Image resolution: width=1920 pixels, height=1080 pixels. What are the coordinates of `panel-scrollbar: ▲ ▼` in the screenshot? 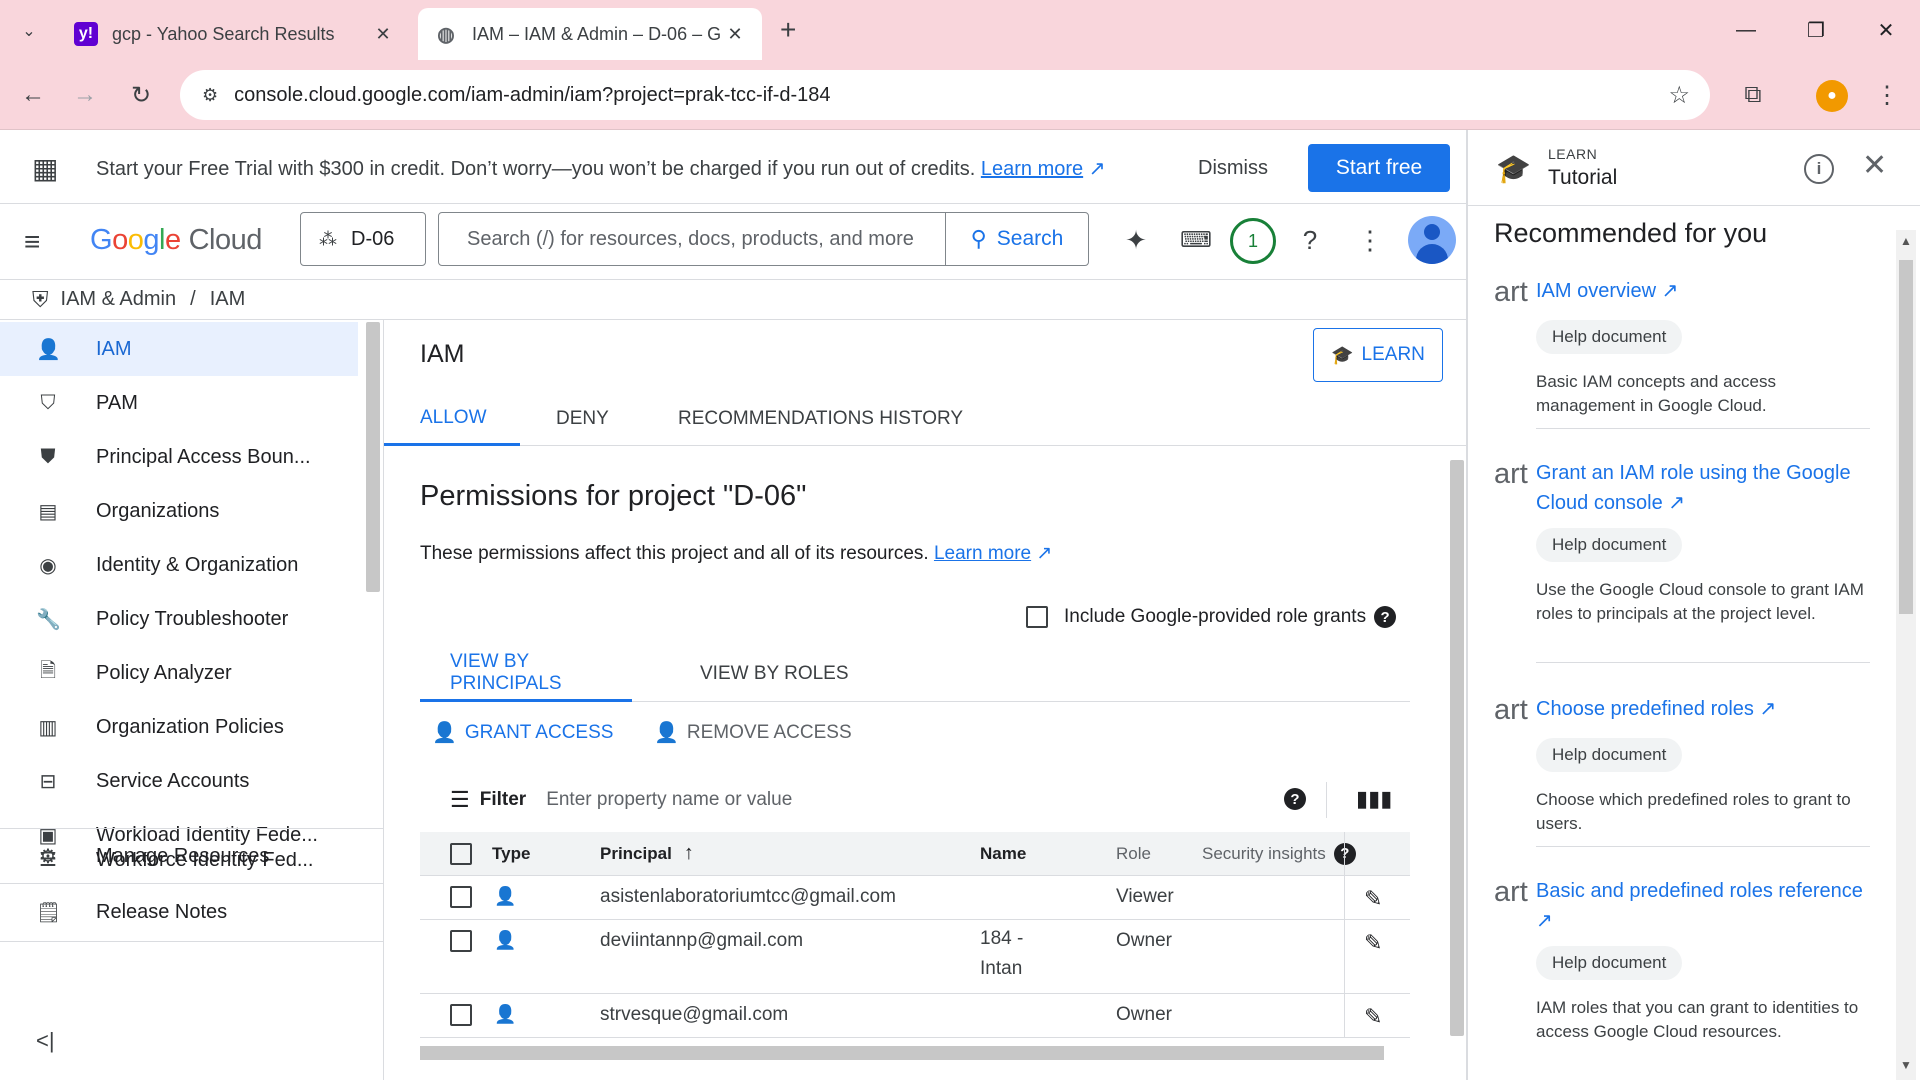 It's located at (1906, 655).